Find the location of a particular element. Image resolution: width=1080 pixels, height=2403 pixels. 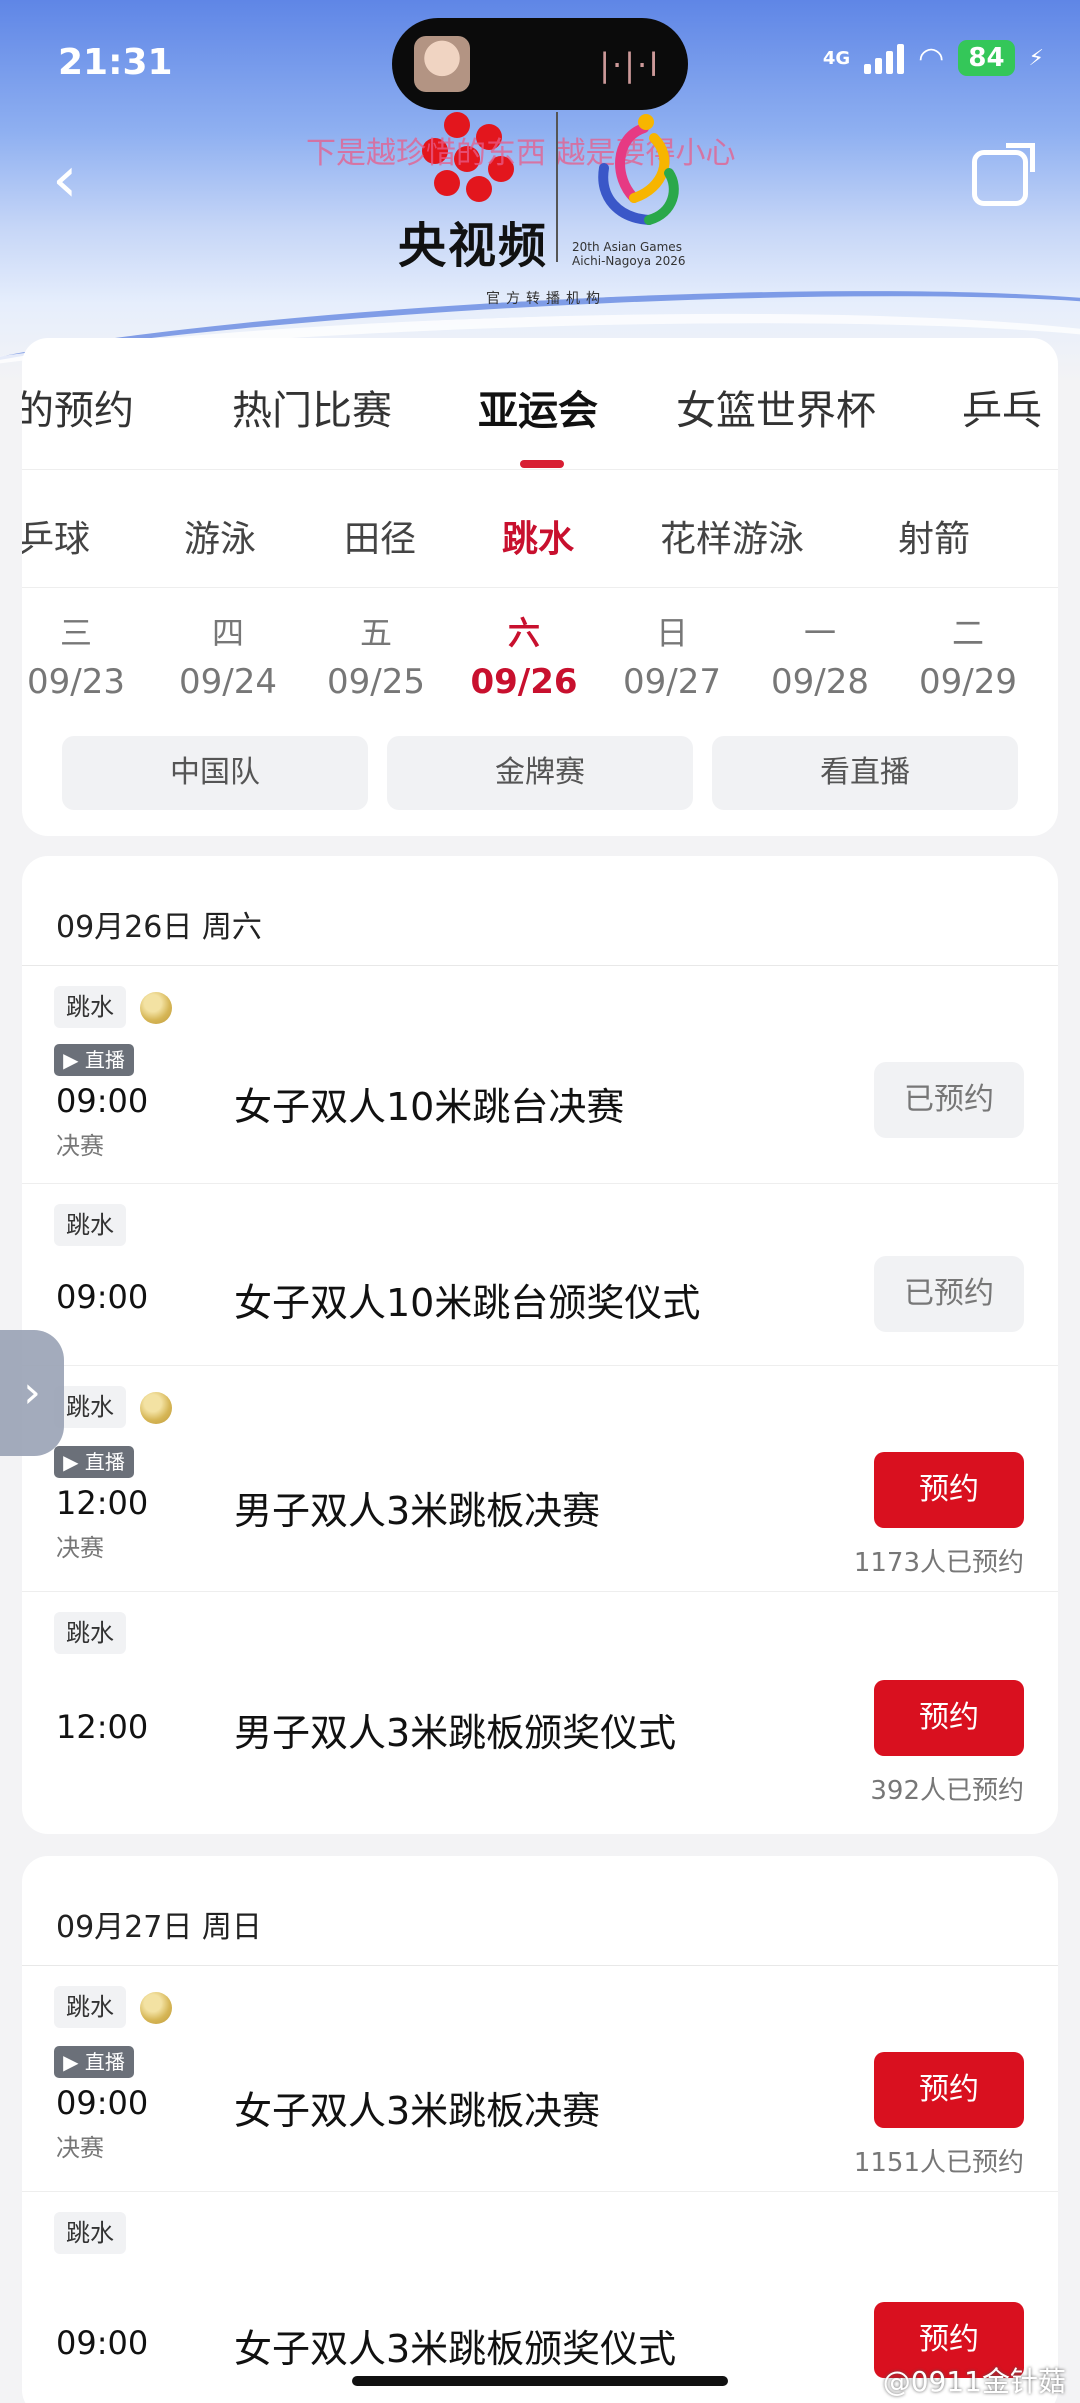

date-item: 五 09/25 is located at coordinates (376, 655).